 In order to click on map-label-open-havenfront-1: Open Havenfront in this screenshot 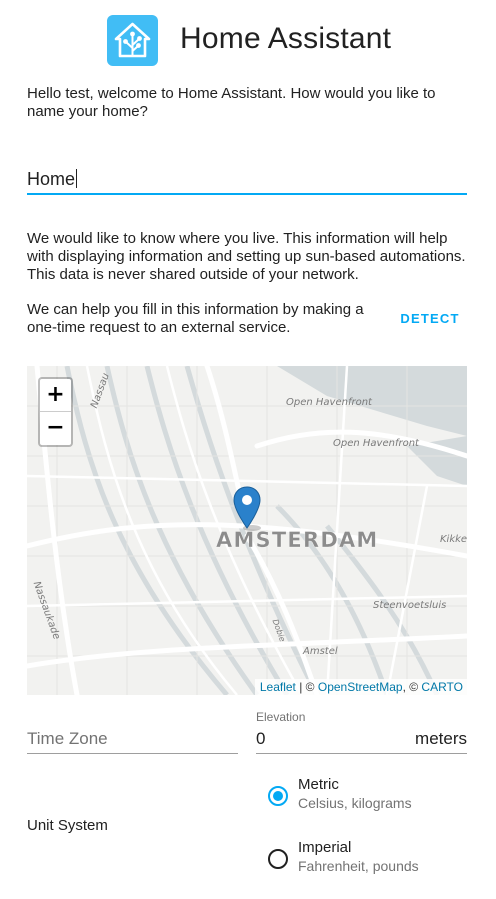, I will do `click(329, 402)`.